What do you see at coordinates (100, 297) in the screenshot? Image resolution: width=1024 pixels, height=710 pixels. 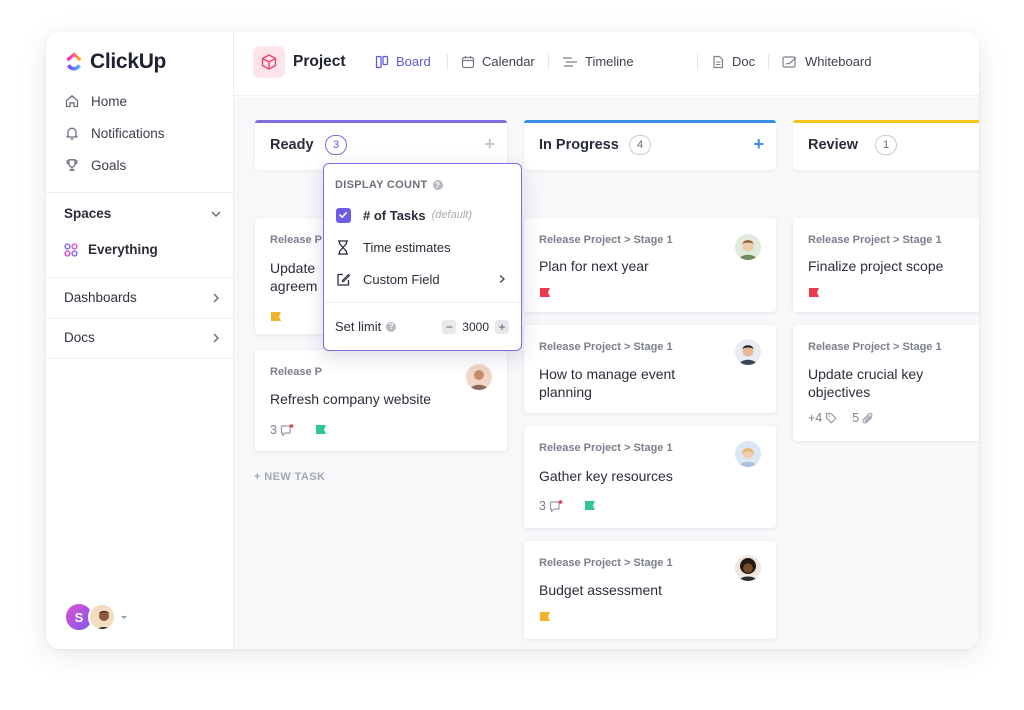 I see `dashboards-label: Dashboards` at bounding box center [100, 297].